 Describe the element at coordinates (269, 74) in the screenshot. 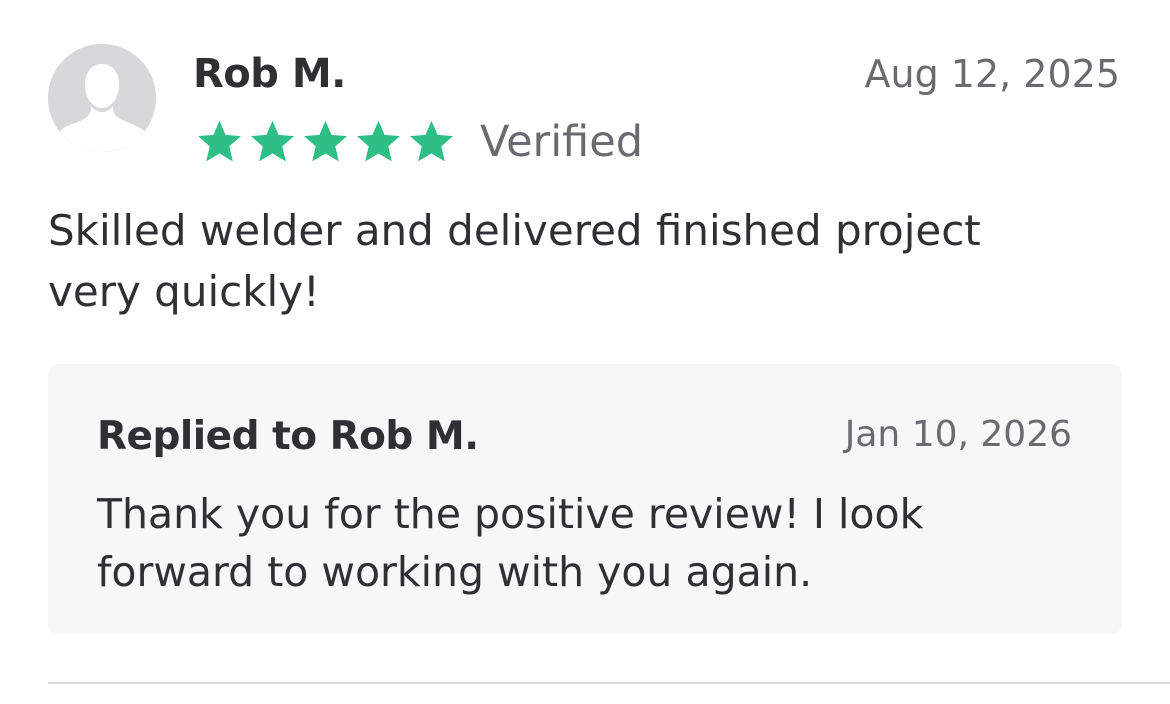

I see `reviewer-name: Rob M.` at that location.